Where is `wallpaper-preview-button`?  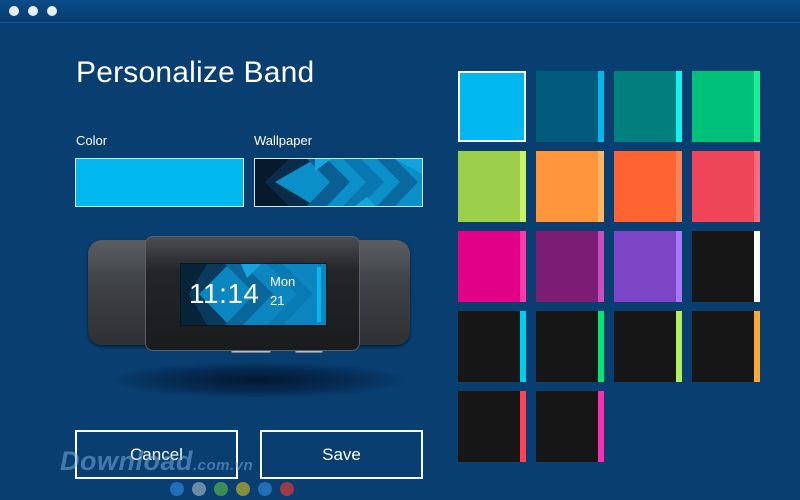 wallpaper-preview-button is located at coordinates (338, 182).